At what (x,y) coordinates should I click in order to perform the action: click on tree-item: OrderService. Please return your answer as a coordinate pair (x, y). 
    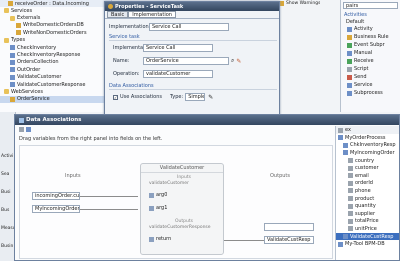
    Looking at the image, I should click on (55, 99).